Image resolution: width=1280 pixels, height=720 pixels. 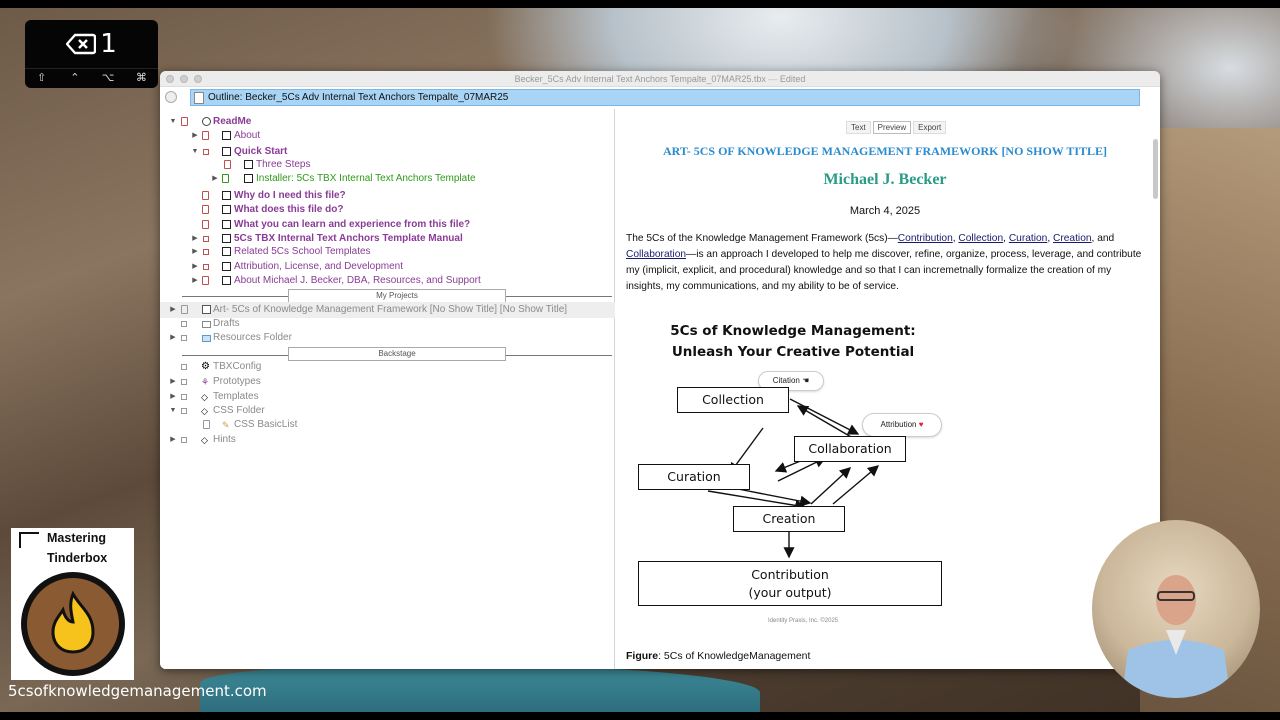 What do you see at coordinates (387, 196) in the screenshot?
I see `outline-row-why: Why do I need this file?` at bounding box center [387, 196].